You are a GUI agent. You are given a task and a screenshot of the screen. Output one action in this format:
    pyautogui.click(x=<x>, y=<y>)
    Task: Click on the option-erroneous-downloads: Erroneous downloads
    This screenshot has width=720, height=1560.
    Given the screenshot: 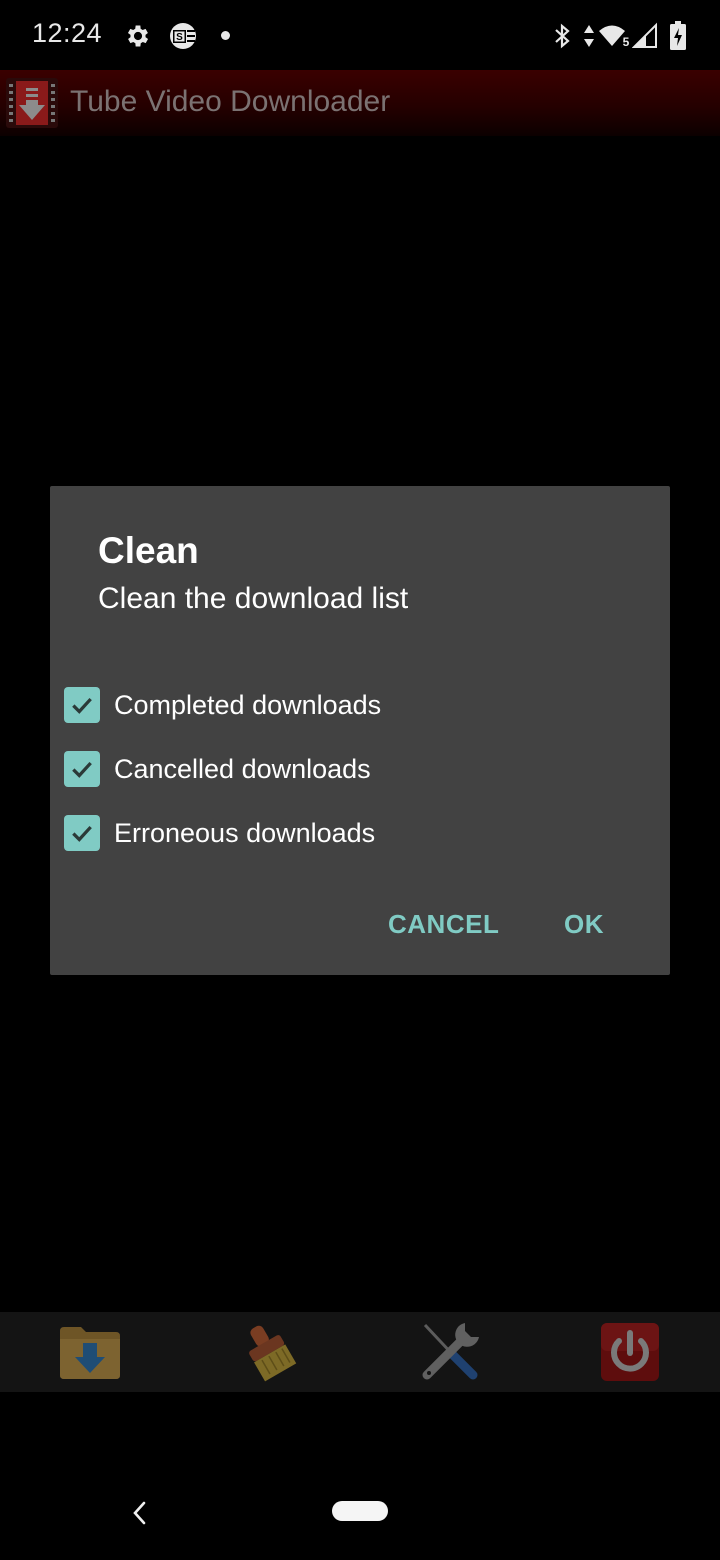 What is the action you would take?
    pyautogui.click(x=344, y=833)
    